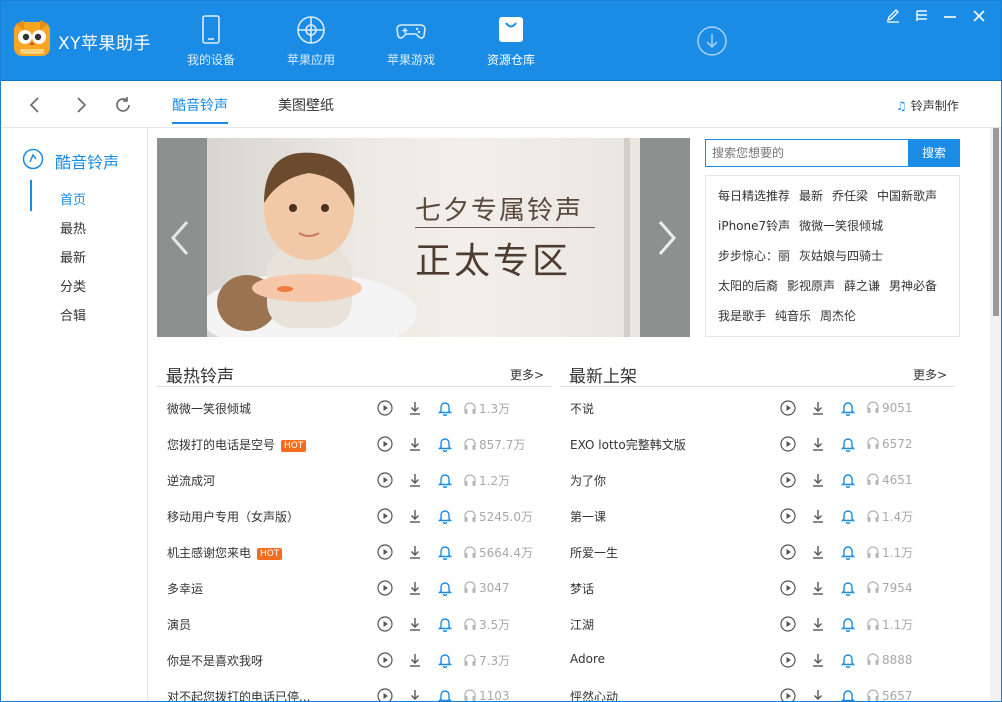  What do you see at coordinates (35, 105) in the screenshot?
I see `back-icon` at bounding box center [35, 105].